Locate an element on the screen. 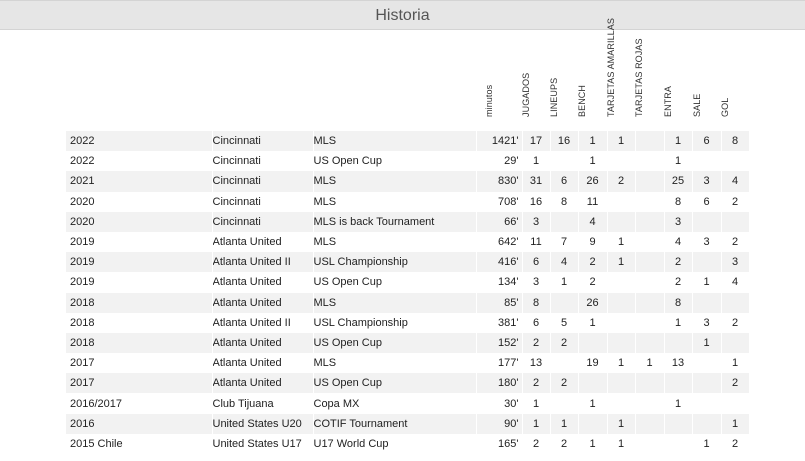 This screenshot has height=461, width=805. table-row: 2019 Atlanta United MLS 642' 11 7 9 1 4 3 2 is located at coordinates (408, 242).